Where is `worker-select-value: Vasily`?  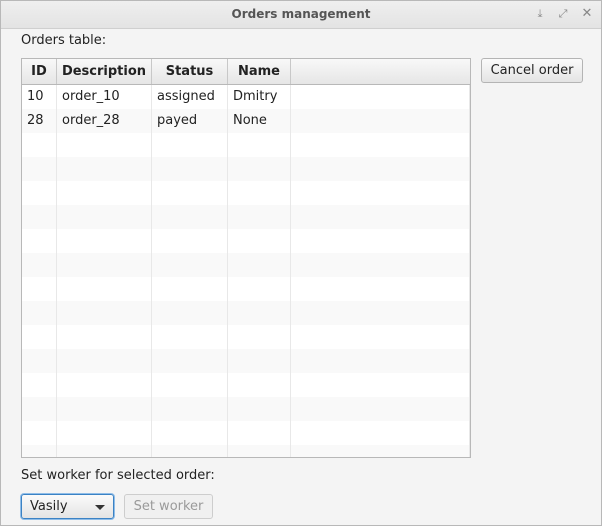
worker-select-value: Vasily is located at coordinates (49, 506).